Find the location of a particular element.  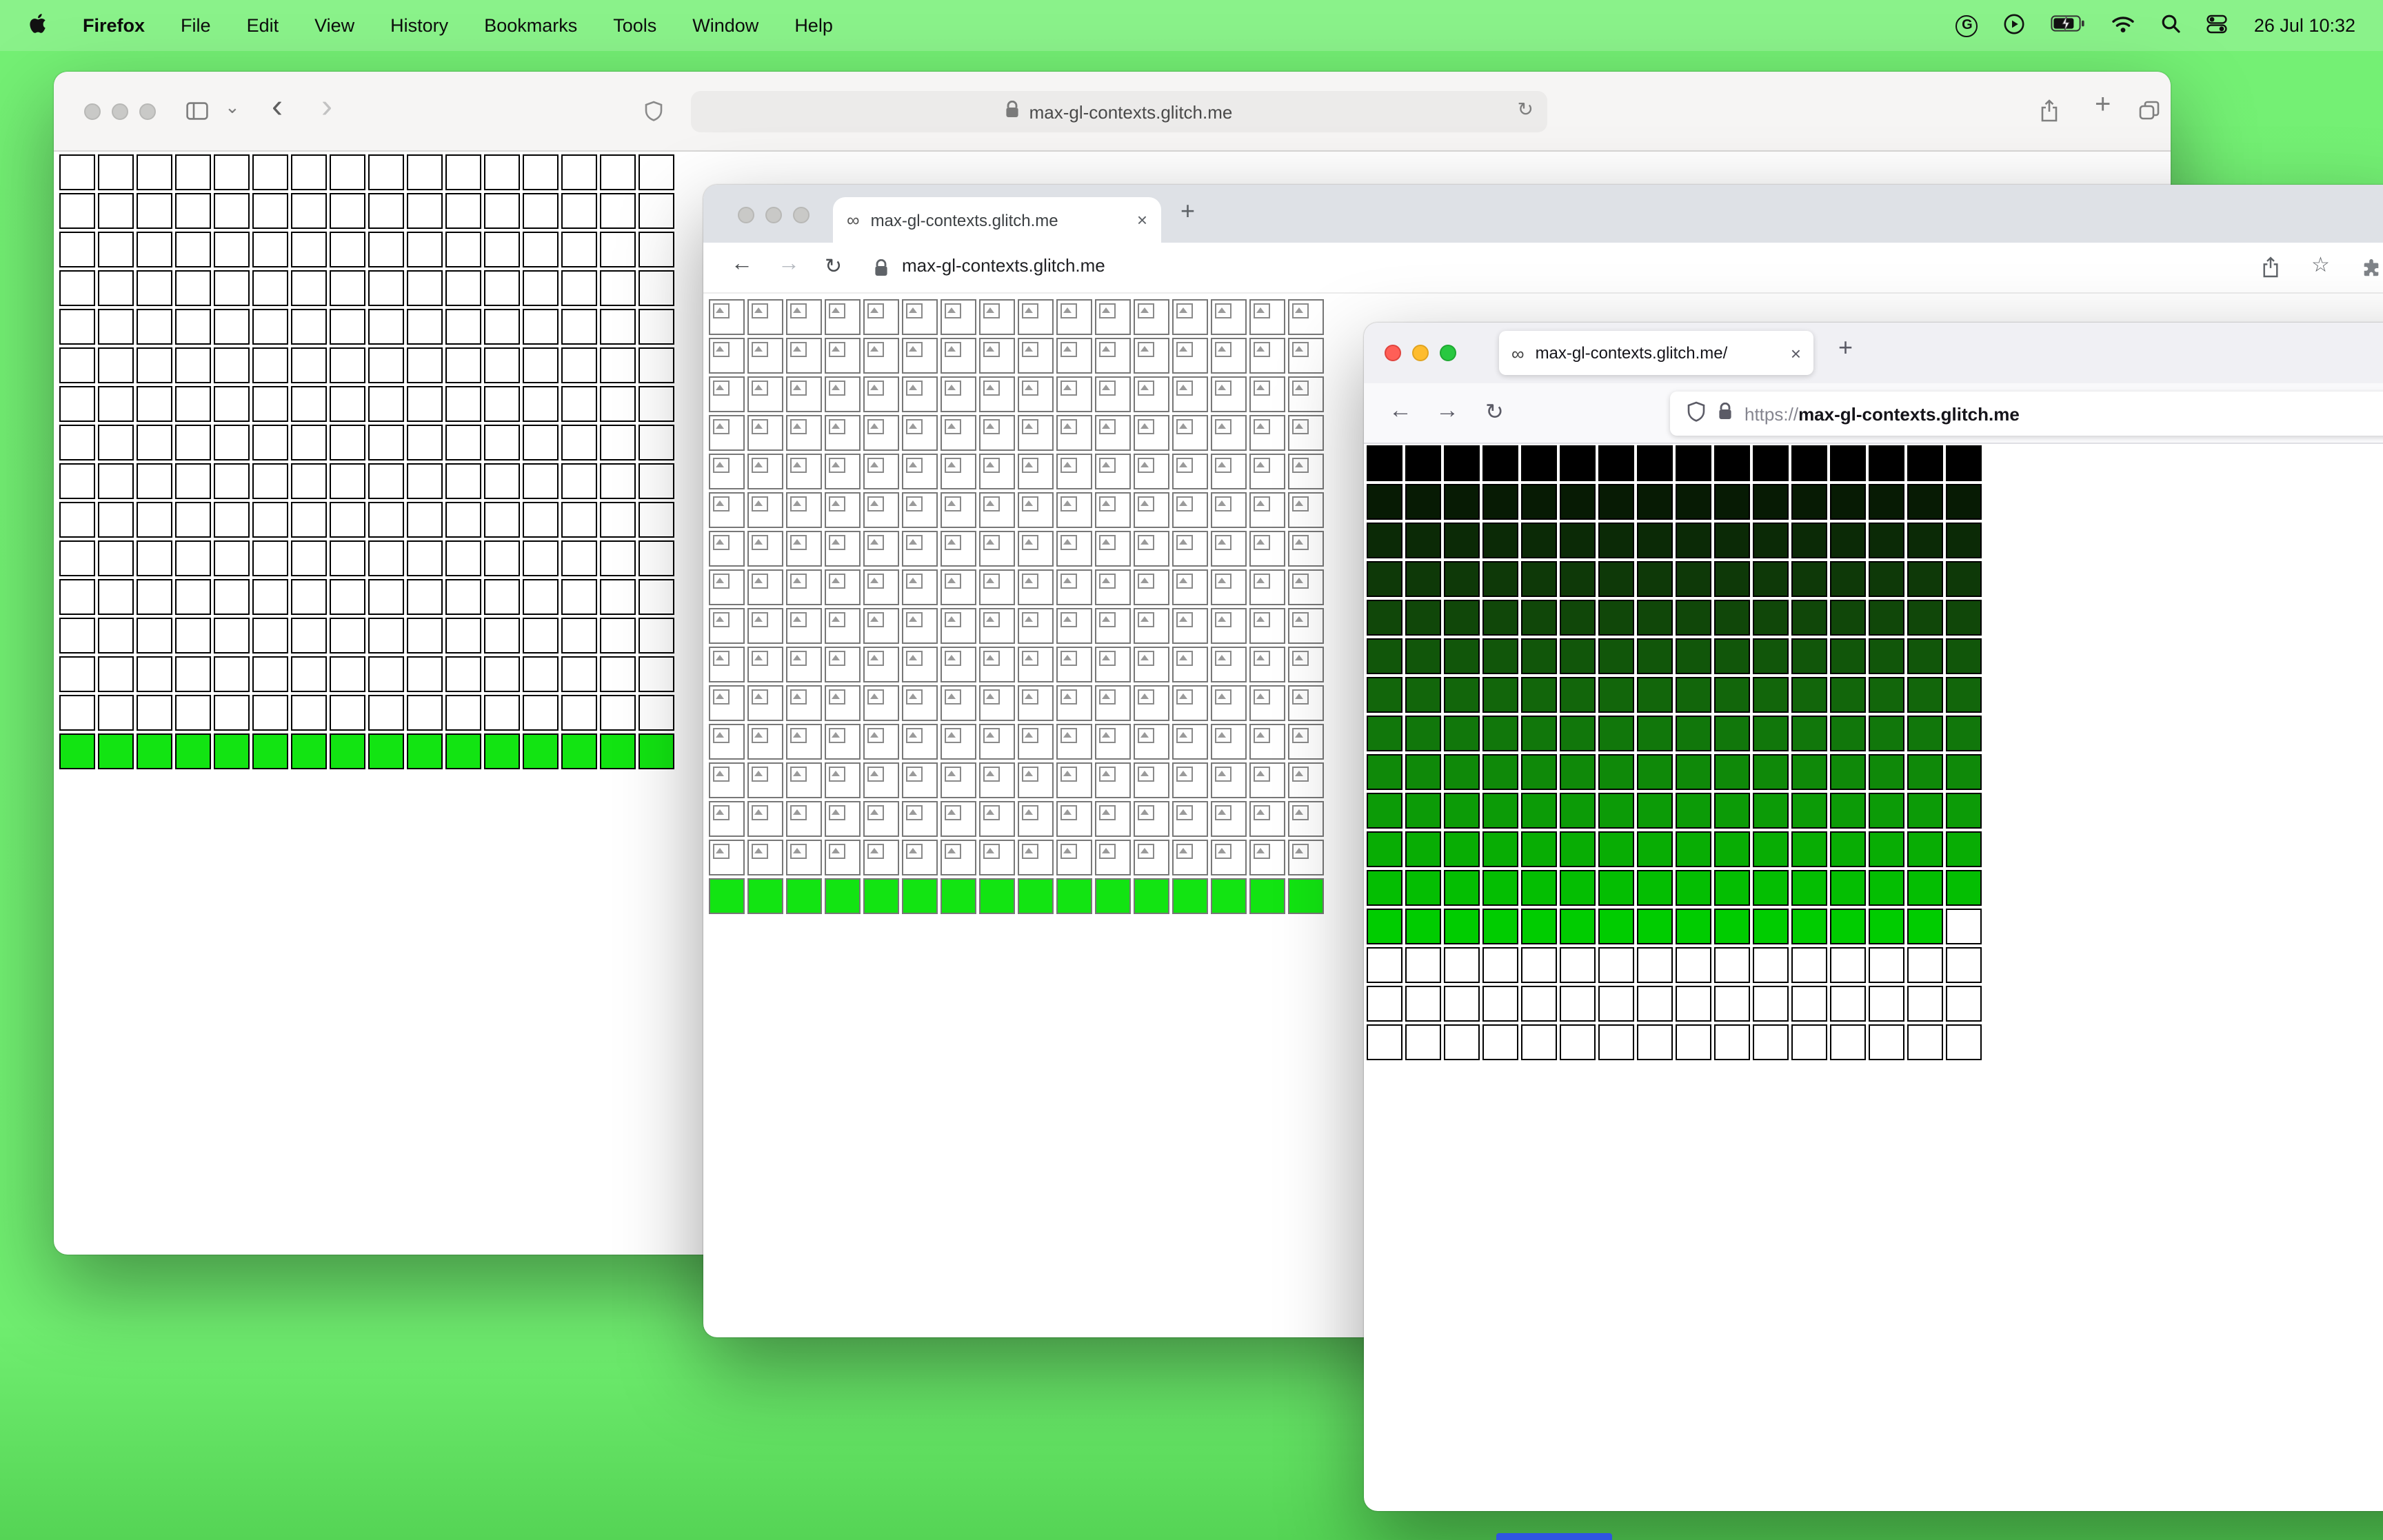

sidebar-icon is located at coordinates (197, 115).